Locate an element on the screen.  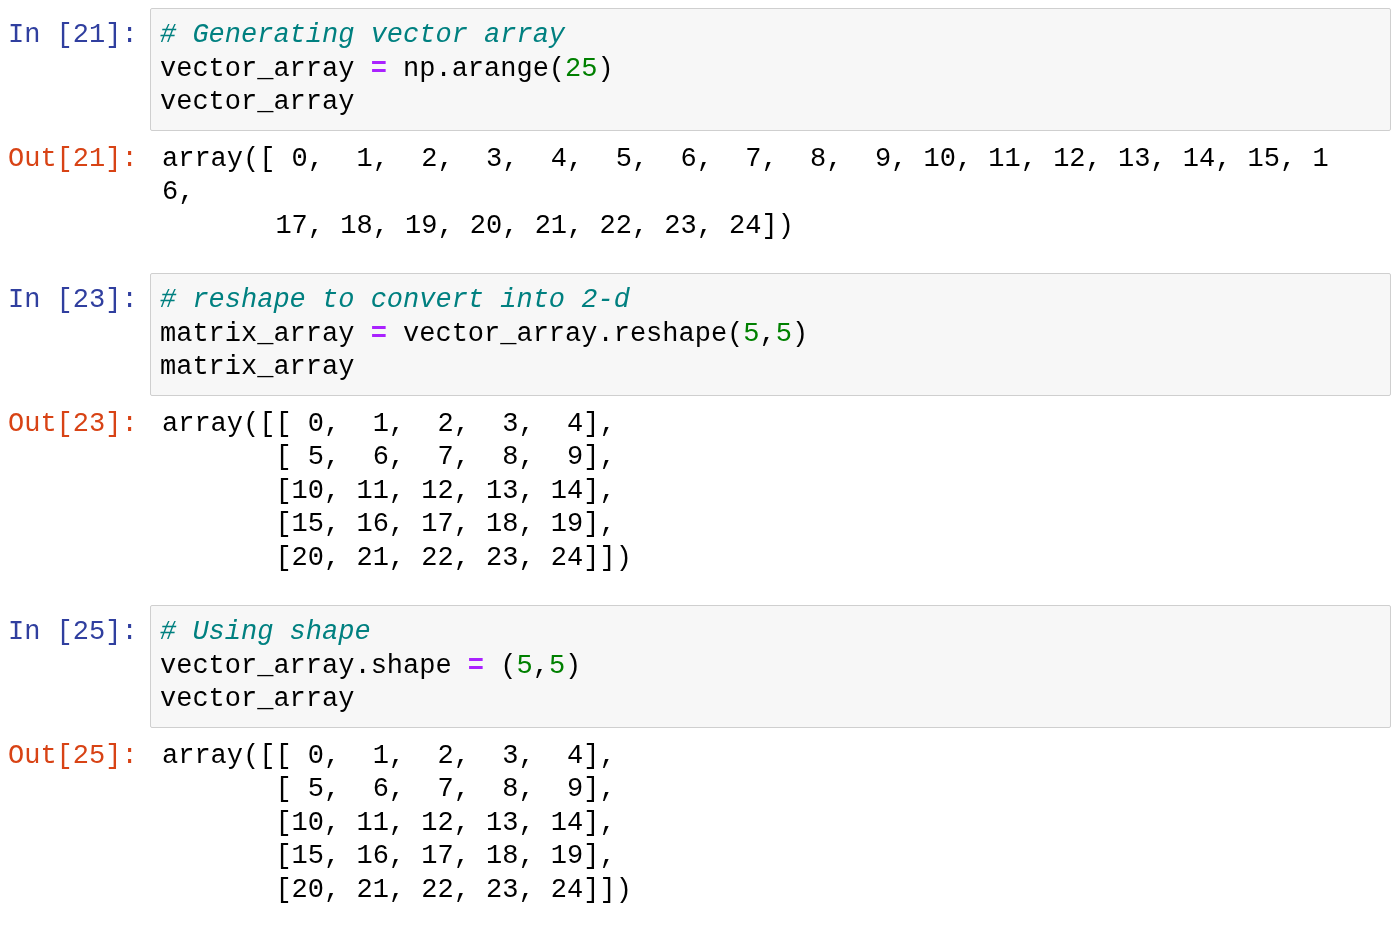
code-line: vector_array.shape = (5,5) is located at coordinates (371, 666).